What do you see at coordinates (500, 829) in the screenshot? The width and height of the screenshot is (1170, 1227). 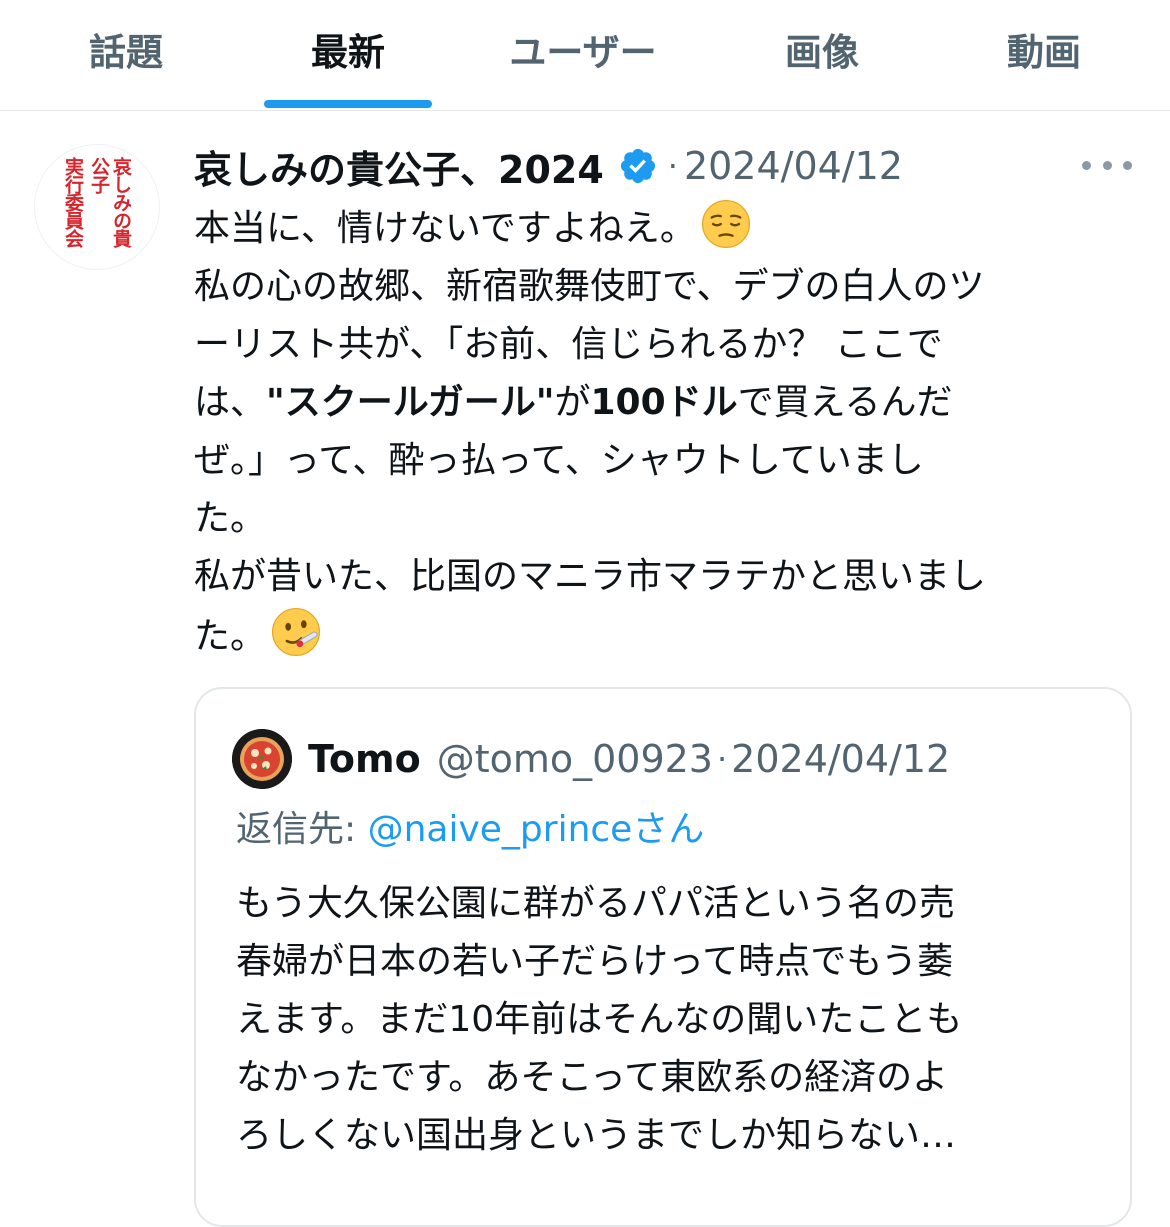 I see `reply-mention-link: @naive_prince` at bounding box center [500, 829].